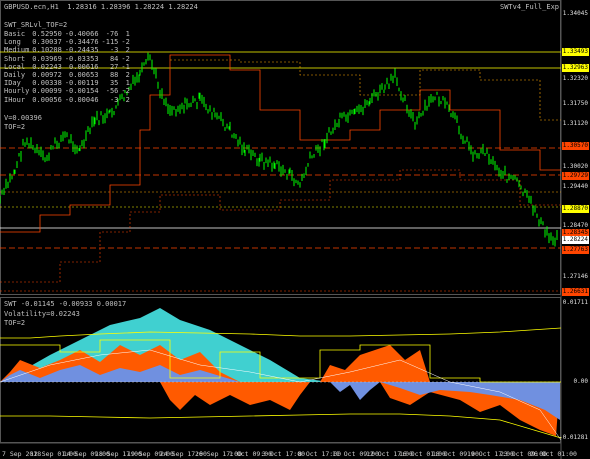  Describe the element at coordinates (114, 66) in the screenshot. I see `stats-cell-v3: 27` at that location.